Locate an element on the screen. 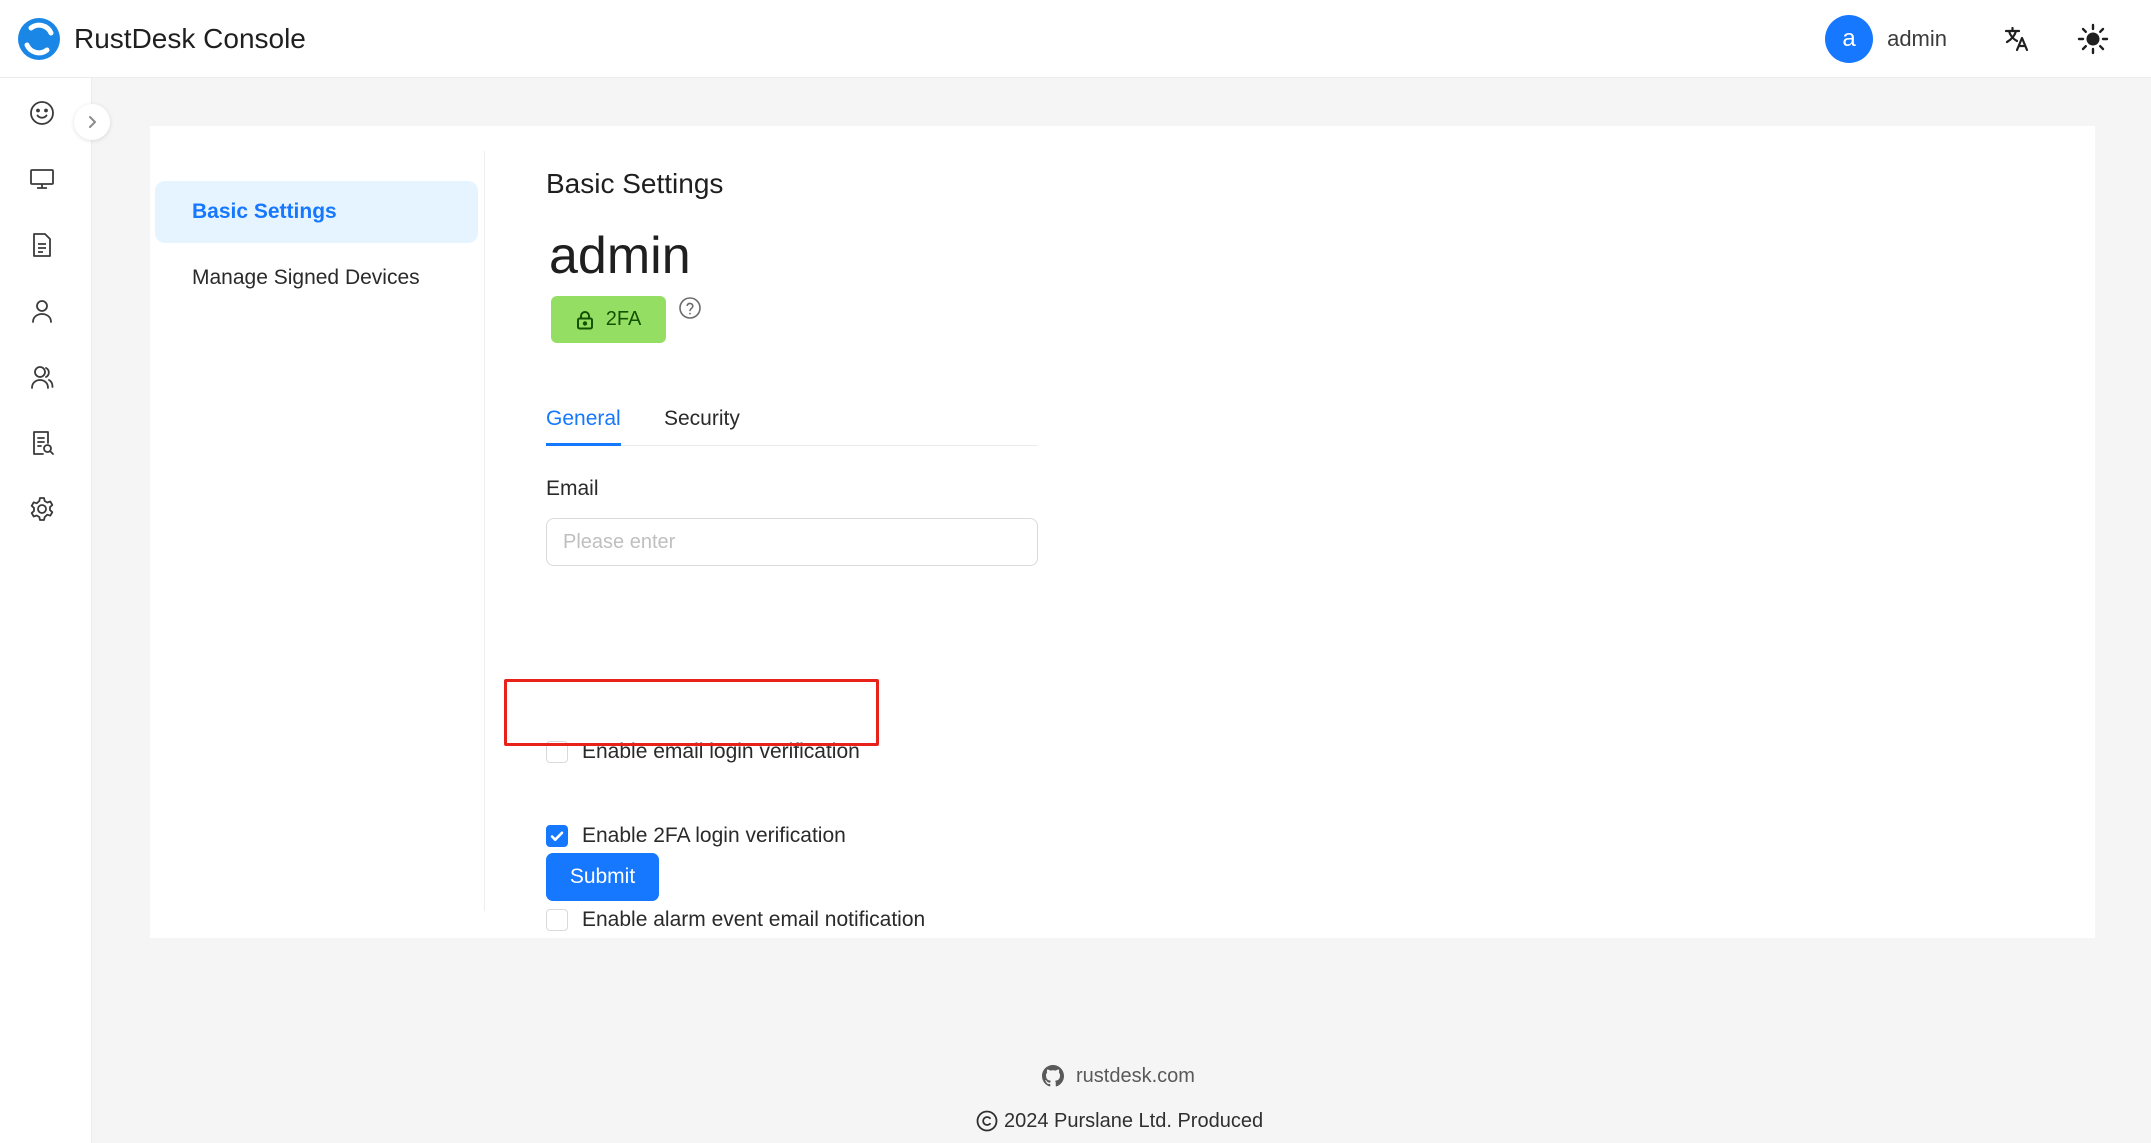 Image resolution: width=2151 pixels, height=1143 pixels. nav-item-audit-logs is located at coordinates (42, 443).